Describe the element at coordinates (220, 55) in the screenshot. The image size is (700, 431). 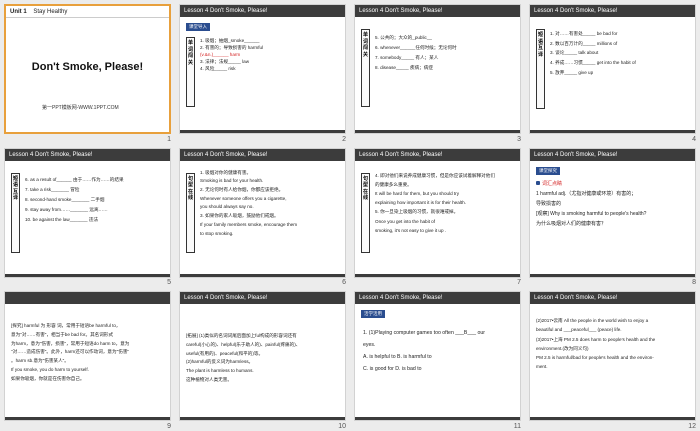
I see `body-line: (v.&n.)______ harm` at that location.